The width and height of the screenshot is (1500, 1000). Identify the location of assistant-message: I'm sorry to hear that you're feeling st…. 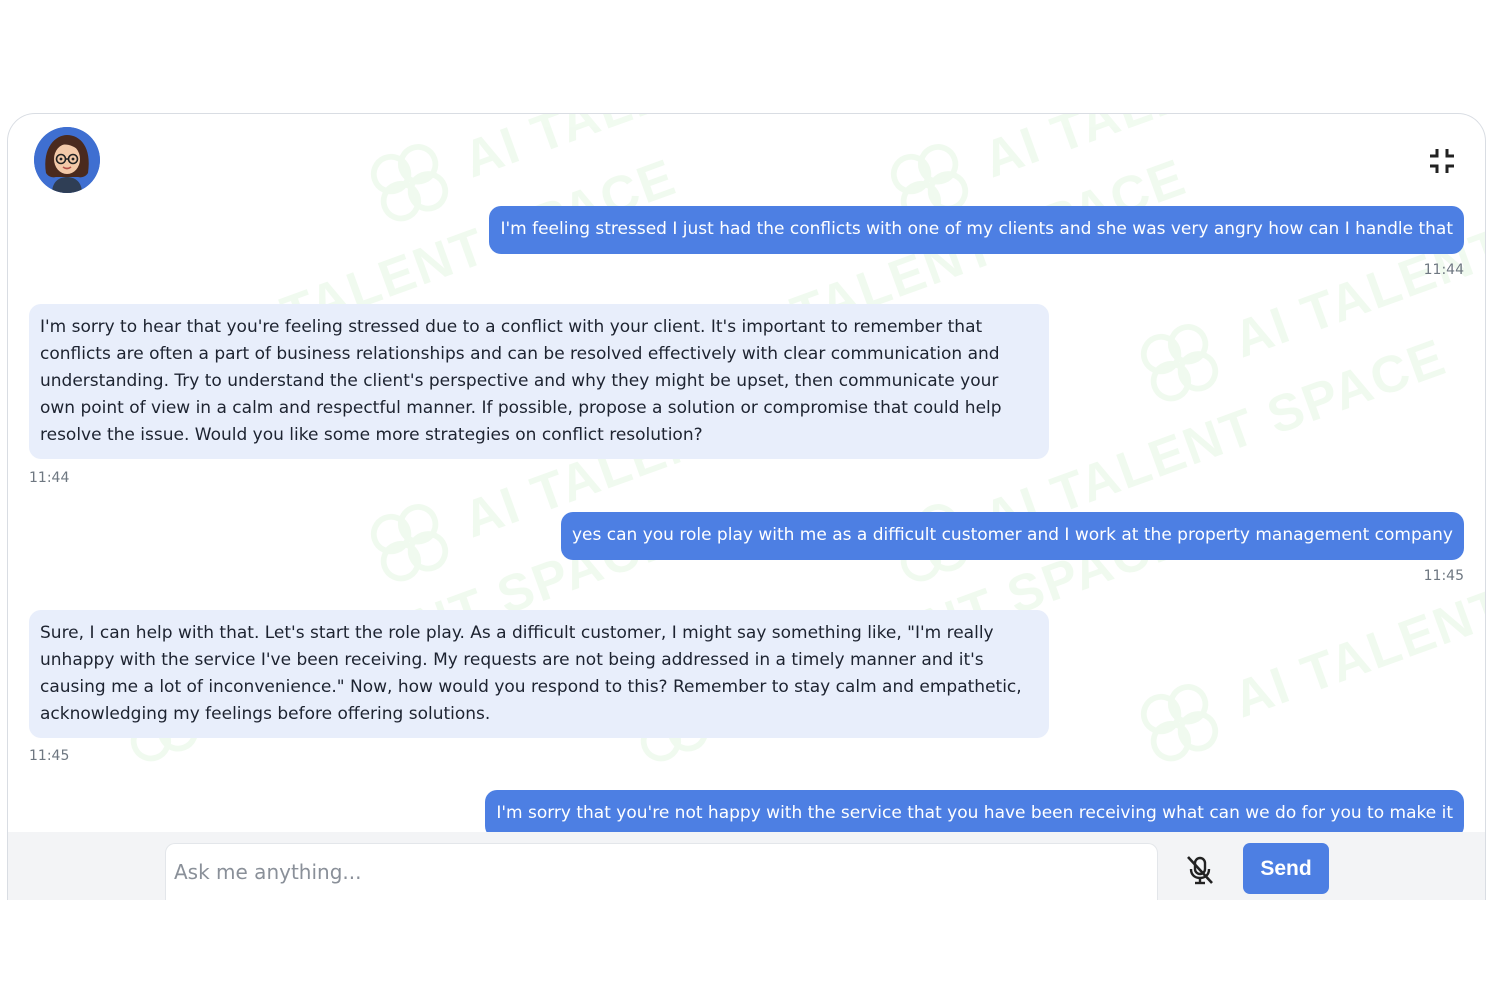
(539, 381).